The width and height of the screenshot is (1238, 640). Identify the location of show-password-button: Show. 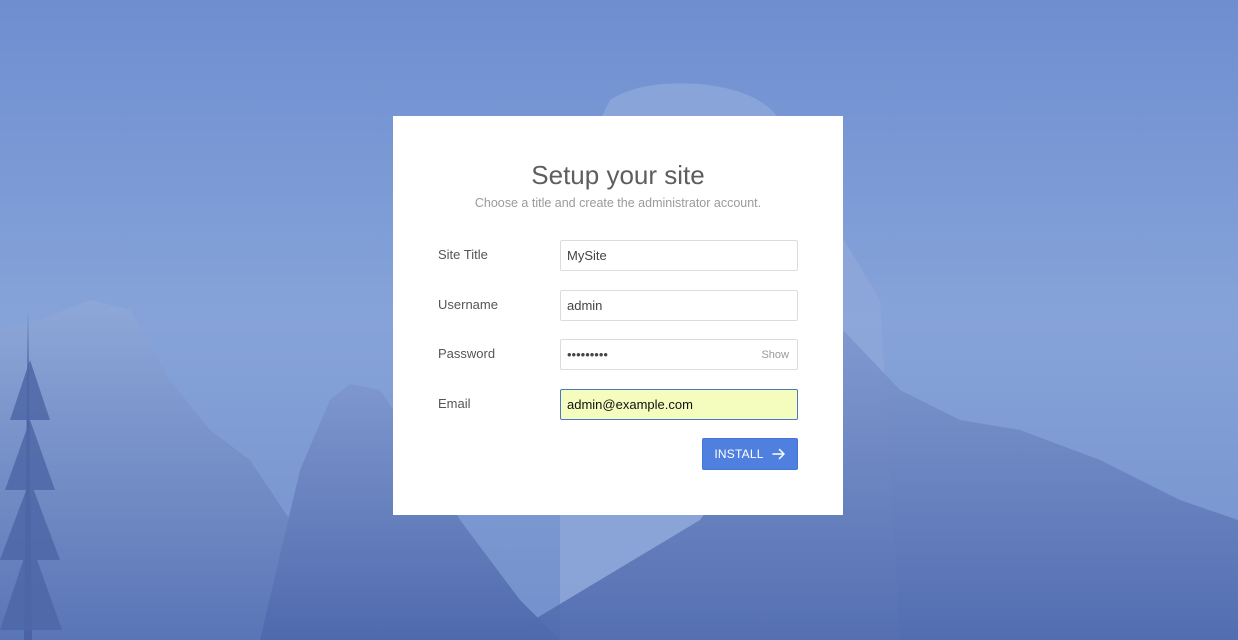
(775, 355).